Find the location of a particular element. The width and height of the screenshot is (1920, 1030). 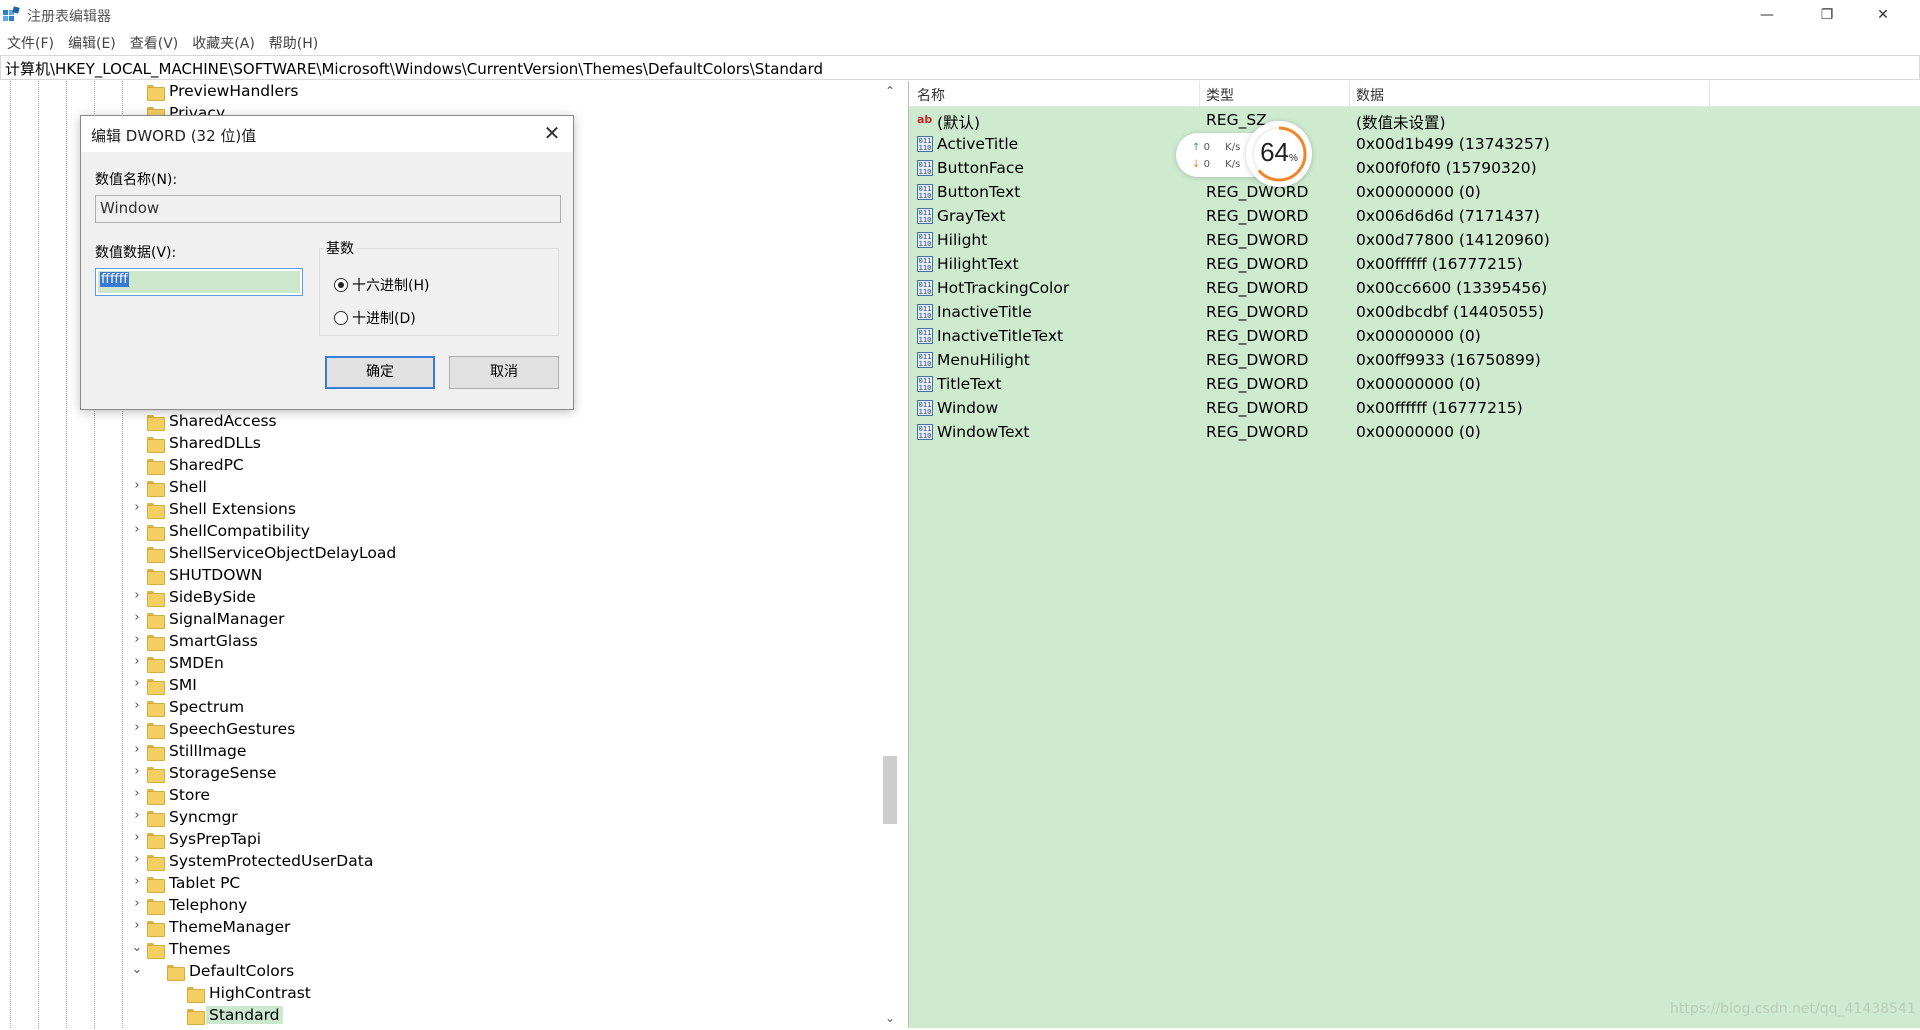

tree-item: ShellServiceObjectDelayLoad is located at coordinates (440, 554).